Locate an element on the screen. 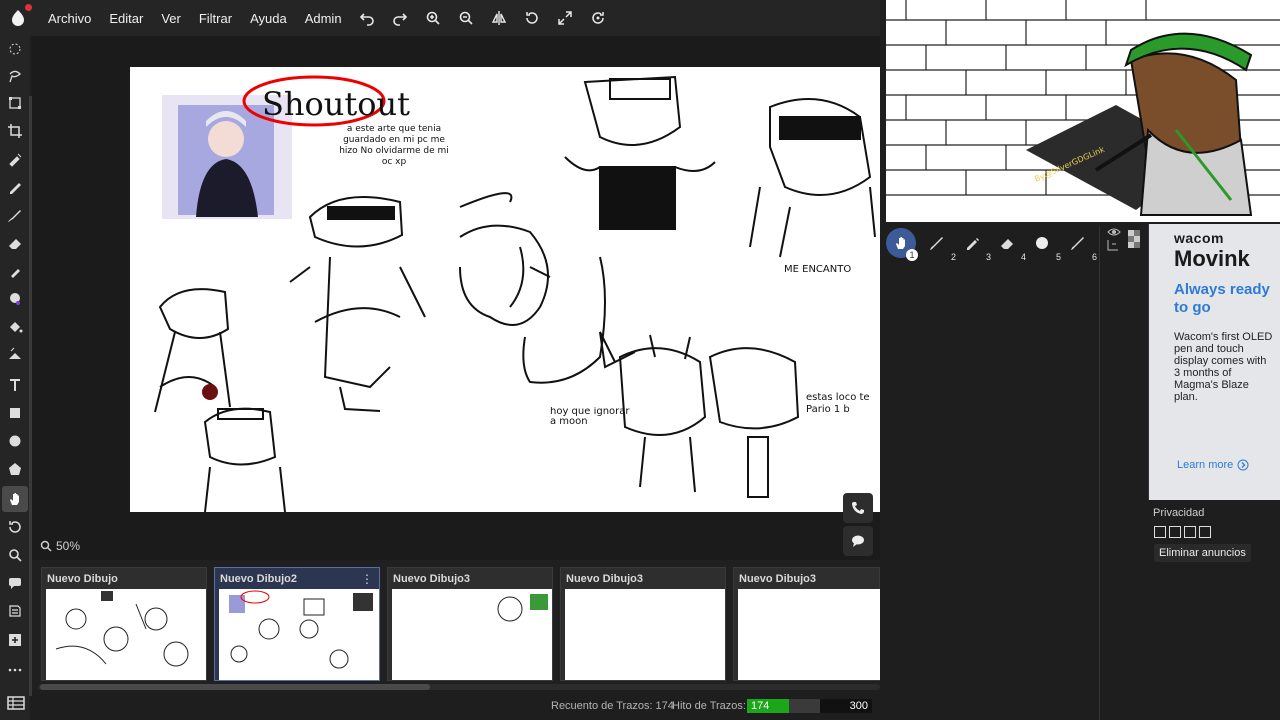 Image resolution: width=1280 pixels, height=720 pixels. layers-mini is located at coordinates (1123, 239).